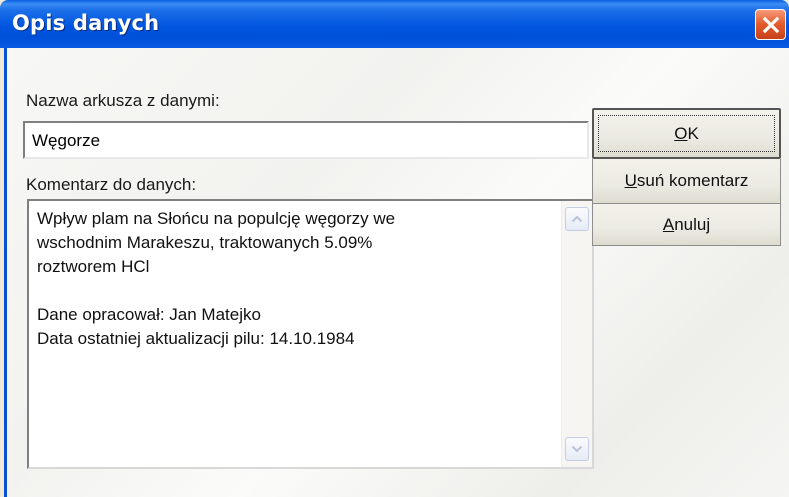 This screenshot has height=497, width=789. Describe the element at coordinates (149, 314) in the screenshot. I see `comment-line: Dane opracował: Jan Matejko` at that location.